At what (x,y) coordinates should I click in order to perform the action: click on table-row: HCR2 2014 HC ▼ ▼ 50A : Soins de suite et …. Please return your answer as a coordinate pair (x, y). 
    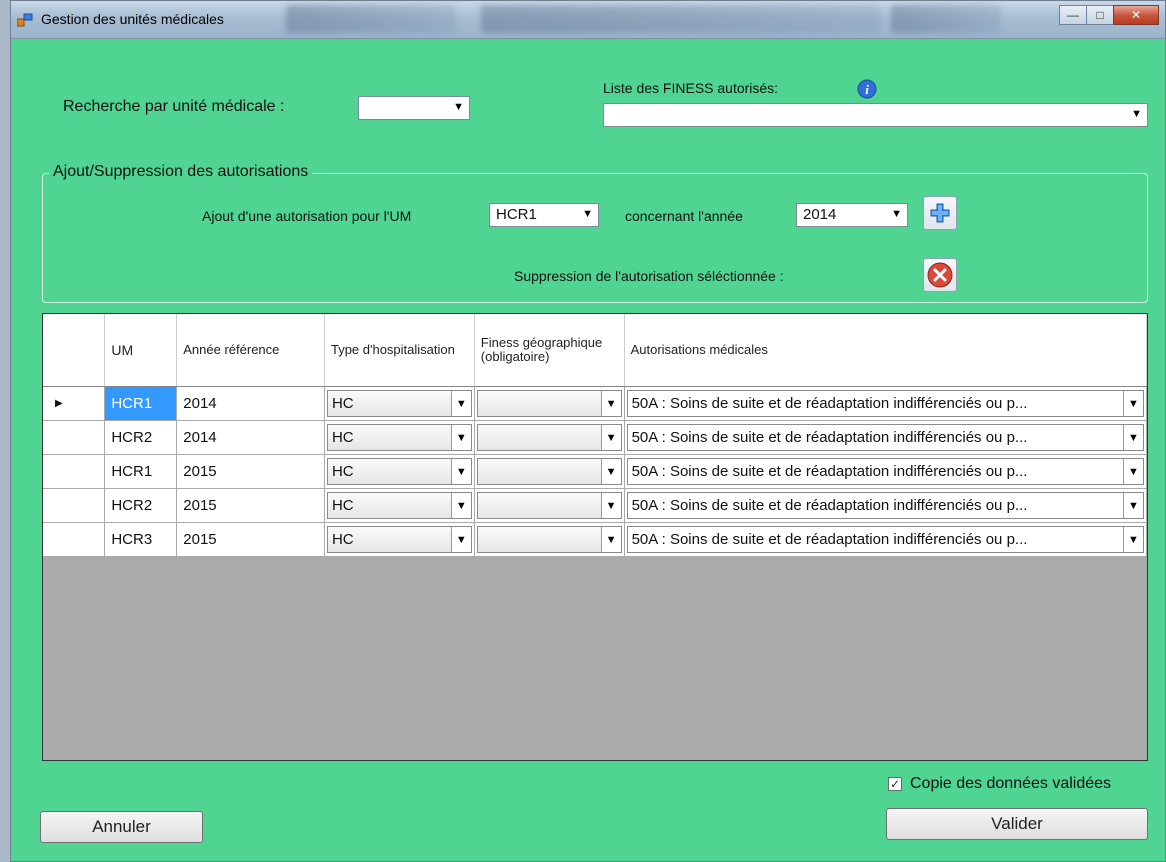
    Looking at the image, I should click on (595, 437).